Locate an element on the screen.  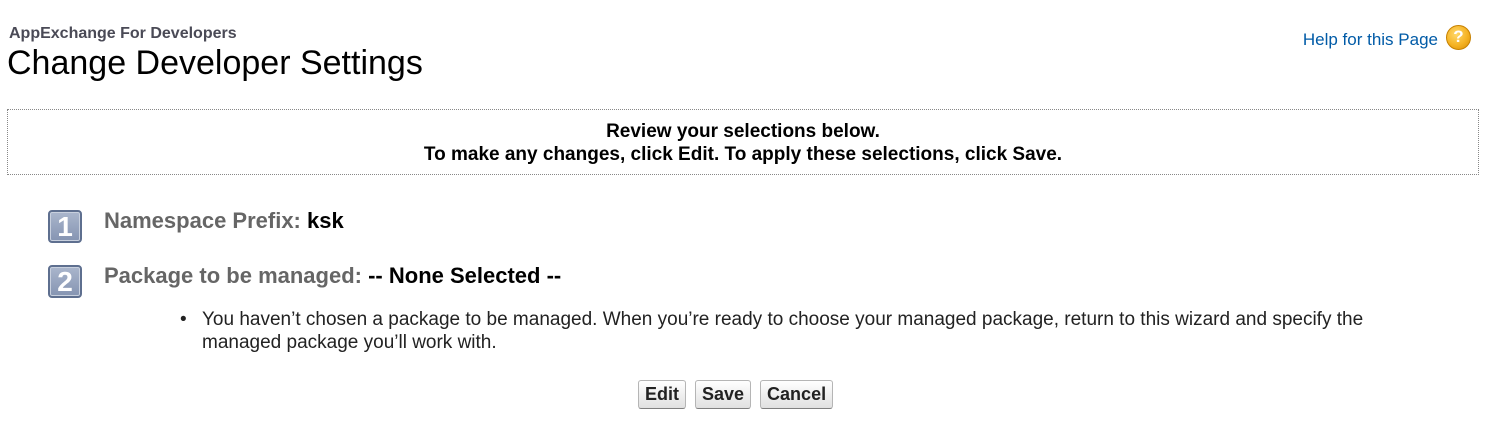
button-row: Edit Save Cancel is located at coordinates (736, 394).